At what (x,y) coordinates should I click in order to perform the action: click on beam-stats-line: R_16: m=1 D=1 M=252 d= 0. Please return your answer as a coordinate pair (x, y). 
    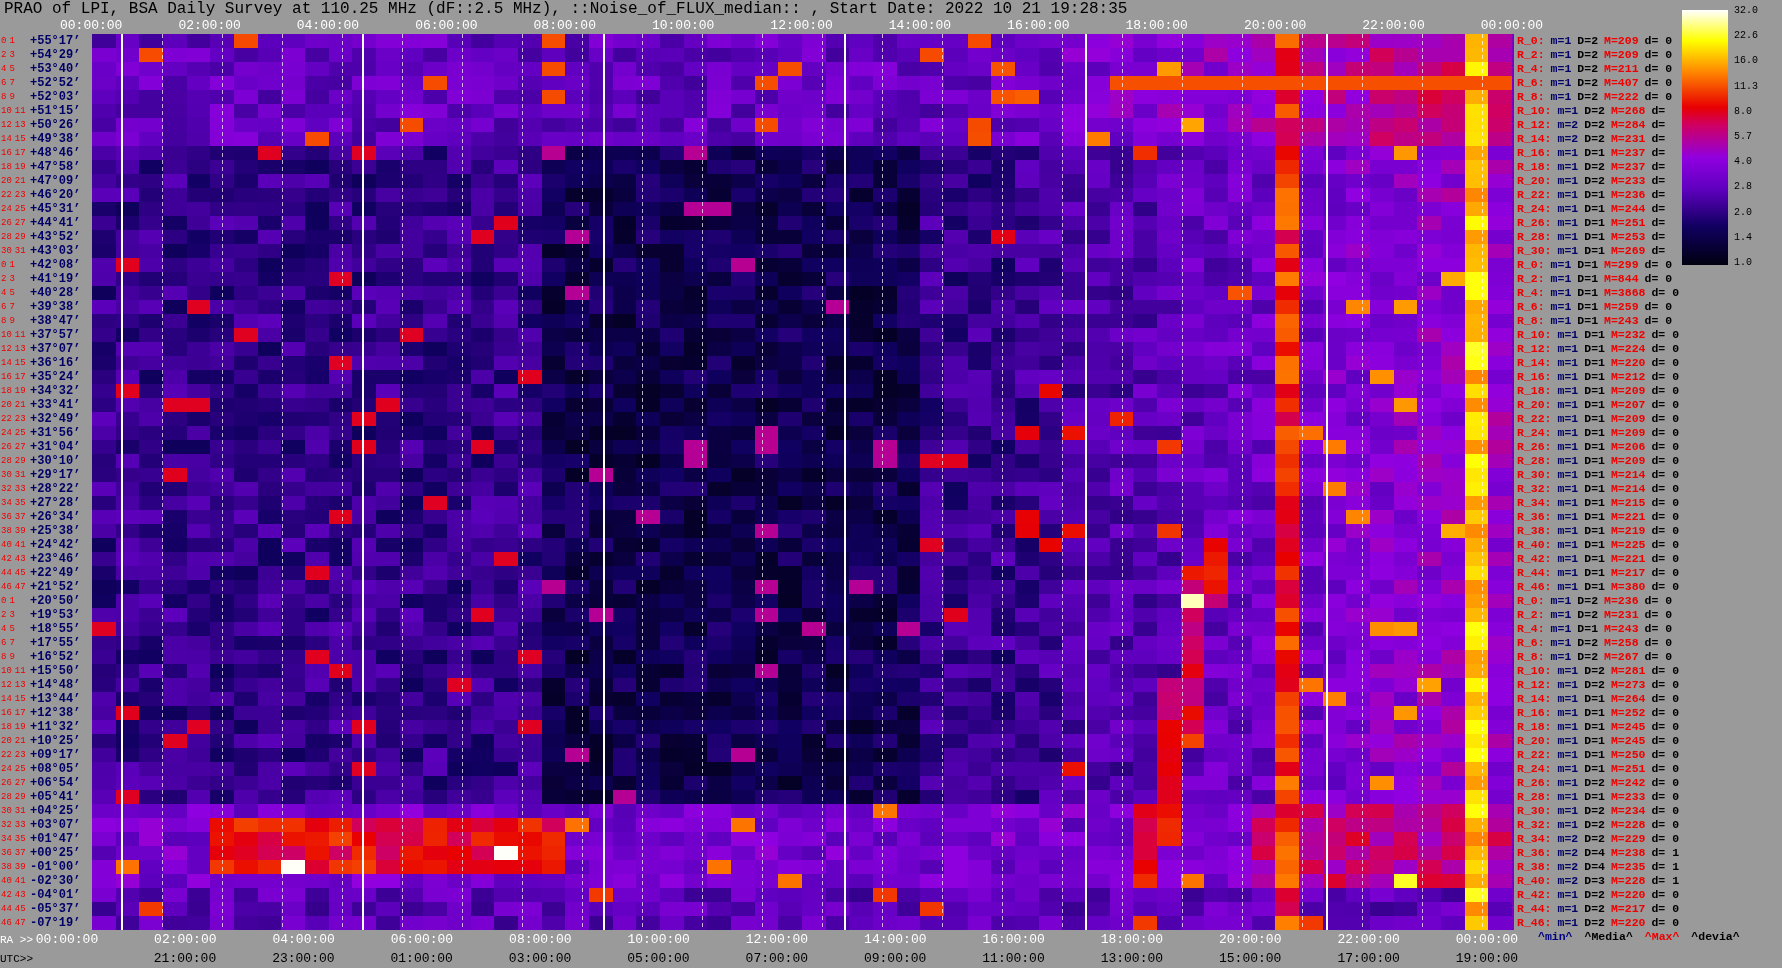
    Looking at the image, I should click on (1599, 713).